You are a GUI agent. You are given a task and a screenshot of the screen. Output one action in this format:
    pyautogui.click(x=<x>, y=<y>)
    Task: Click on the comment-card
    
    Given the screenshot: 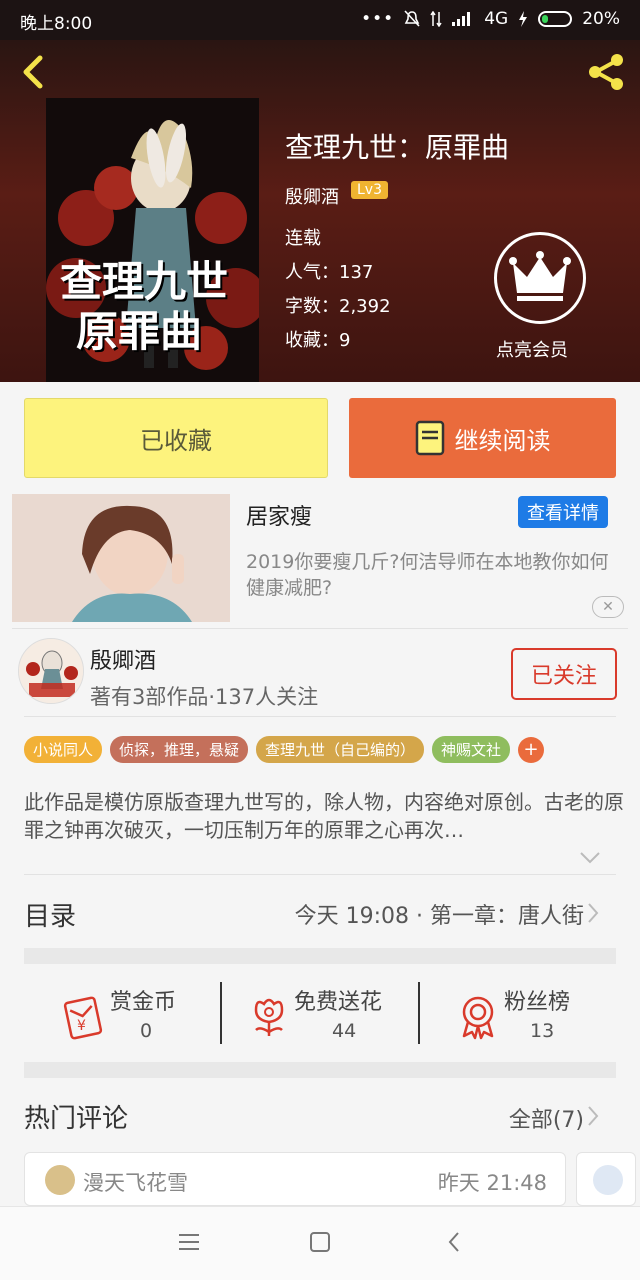 What is the action you would take?
    pyautogui.click(x=606, y=1179)
    